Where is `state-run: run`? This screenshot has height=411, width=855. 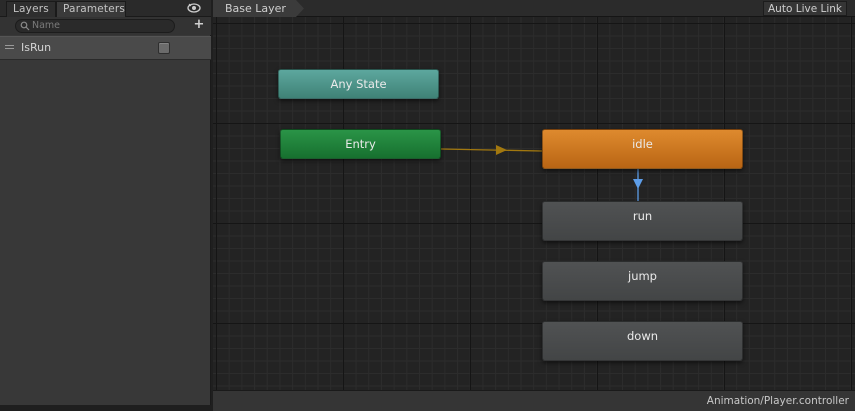 state-run: run is located at coordinates (642, 221).